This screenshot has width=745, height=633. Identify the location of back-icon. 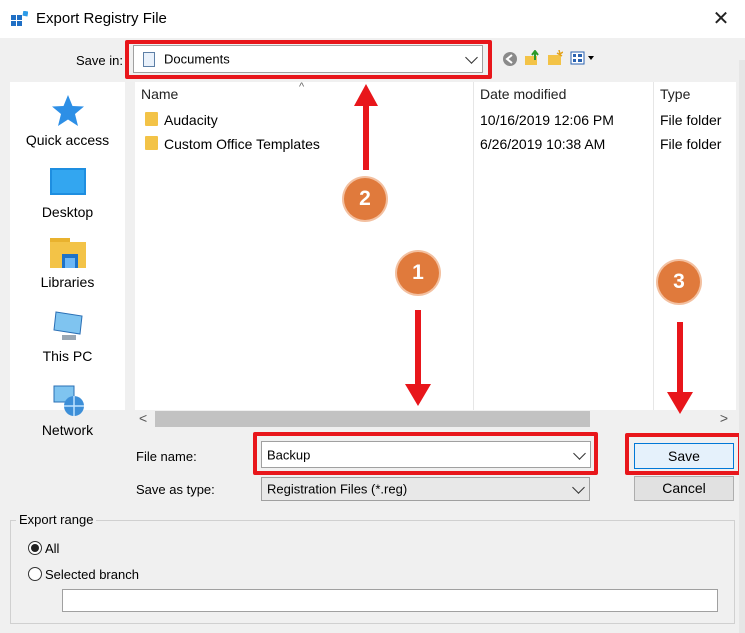
(510, 59).